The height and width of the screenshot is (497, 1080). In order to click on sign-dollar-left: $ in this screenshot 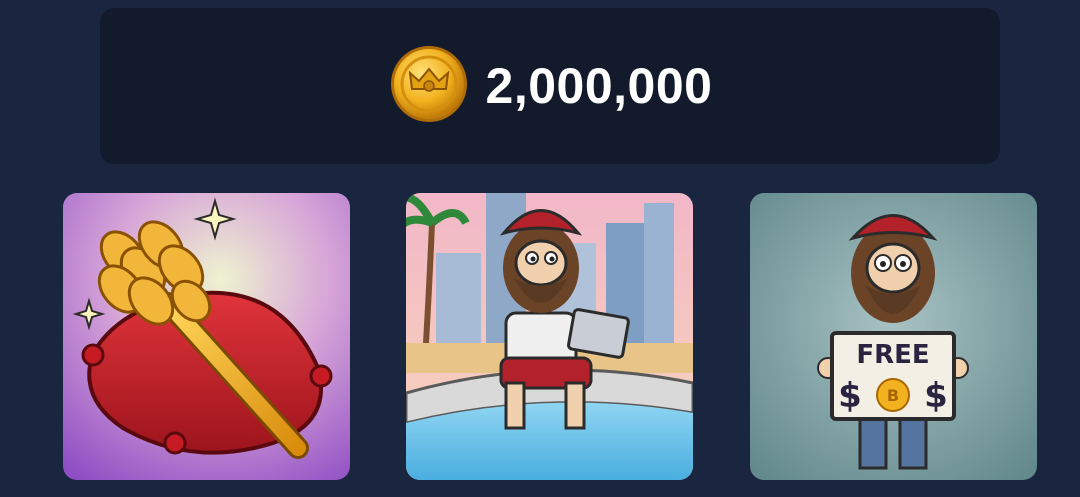, I will do `click(850, 396)`.